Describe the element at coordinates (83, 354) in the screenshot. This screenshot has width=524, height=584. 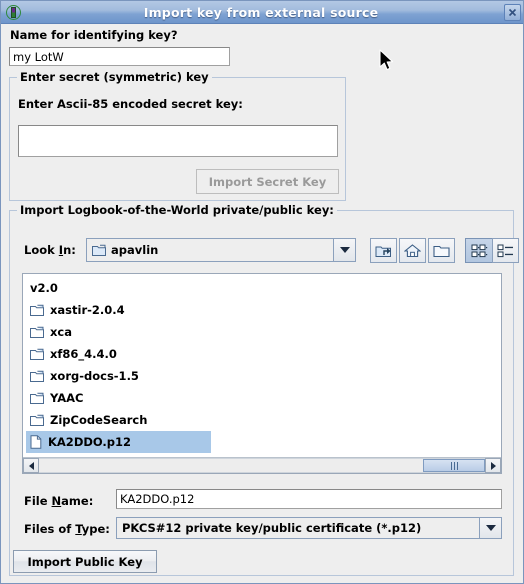
I see `list-item-label: xf86_4.4.0` at that location.